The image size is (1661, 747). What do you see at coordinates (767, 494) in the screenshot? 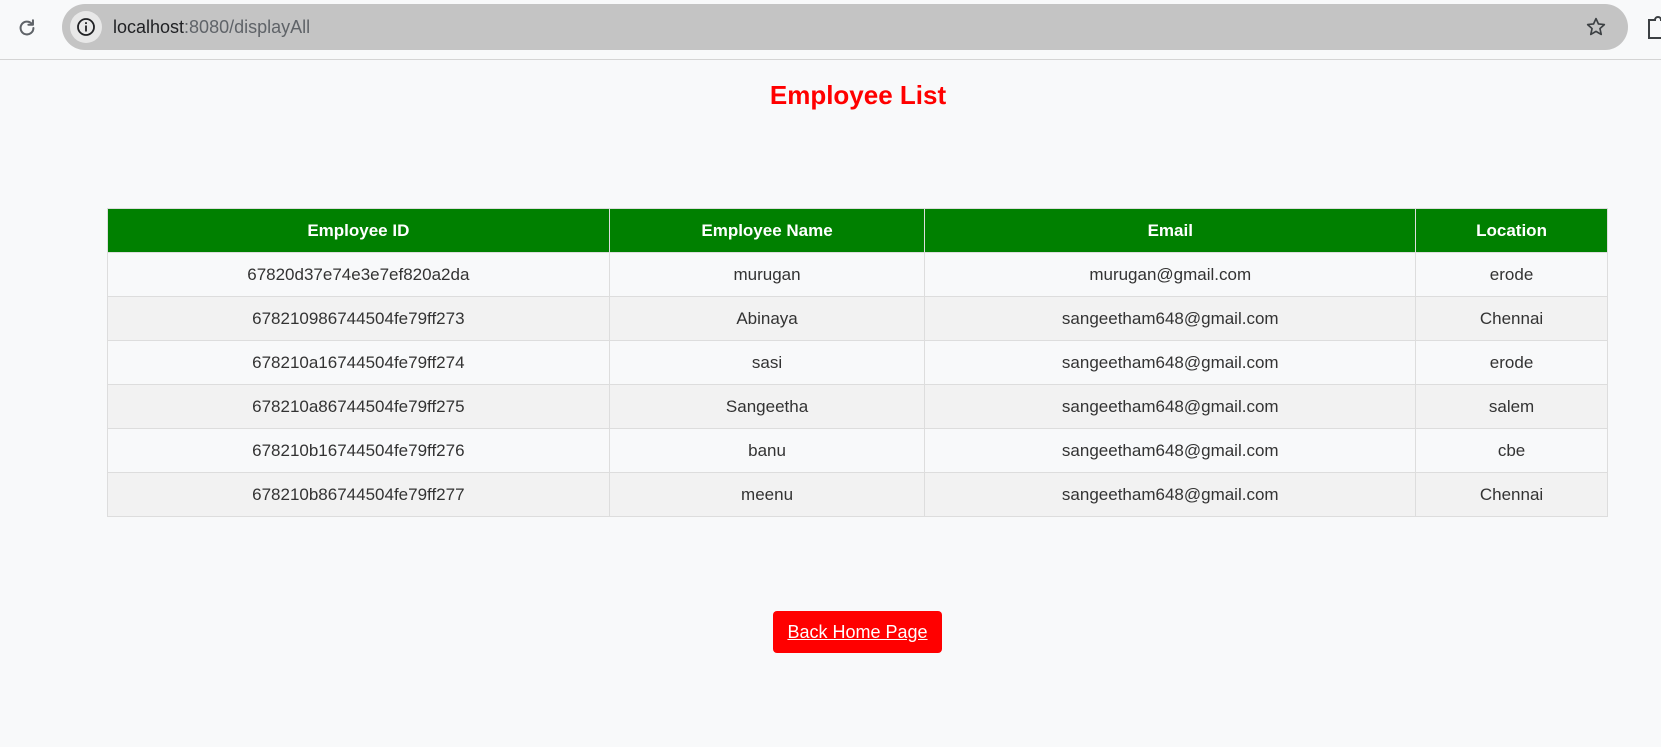
I see `employee-name-cell: meenu` at bounding box center [767, 494].